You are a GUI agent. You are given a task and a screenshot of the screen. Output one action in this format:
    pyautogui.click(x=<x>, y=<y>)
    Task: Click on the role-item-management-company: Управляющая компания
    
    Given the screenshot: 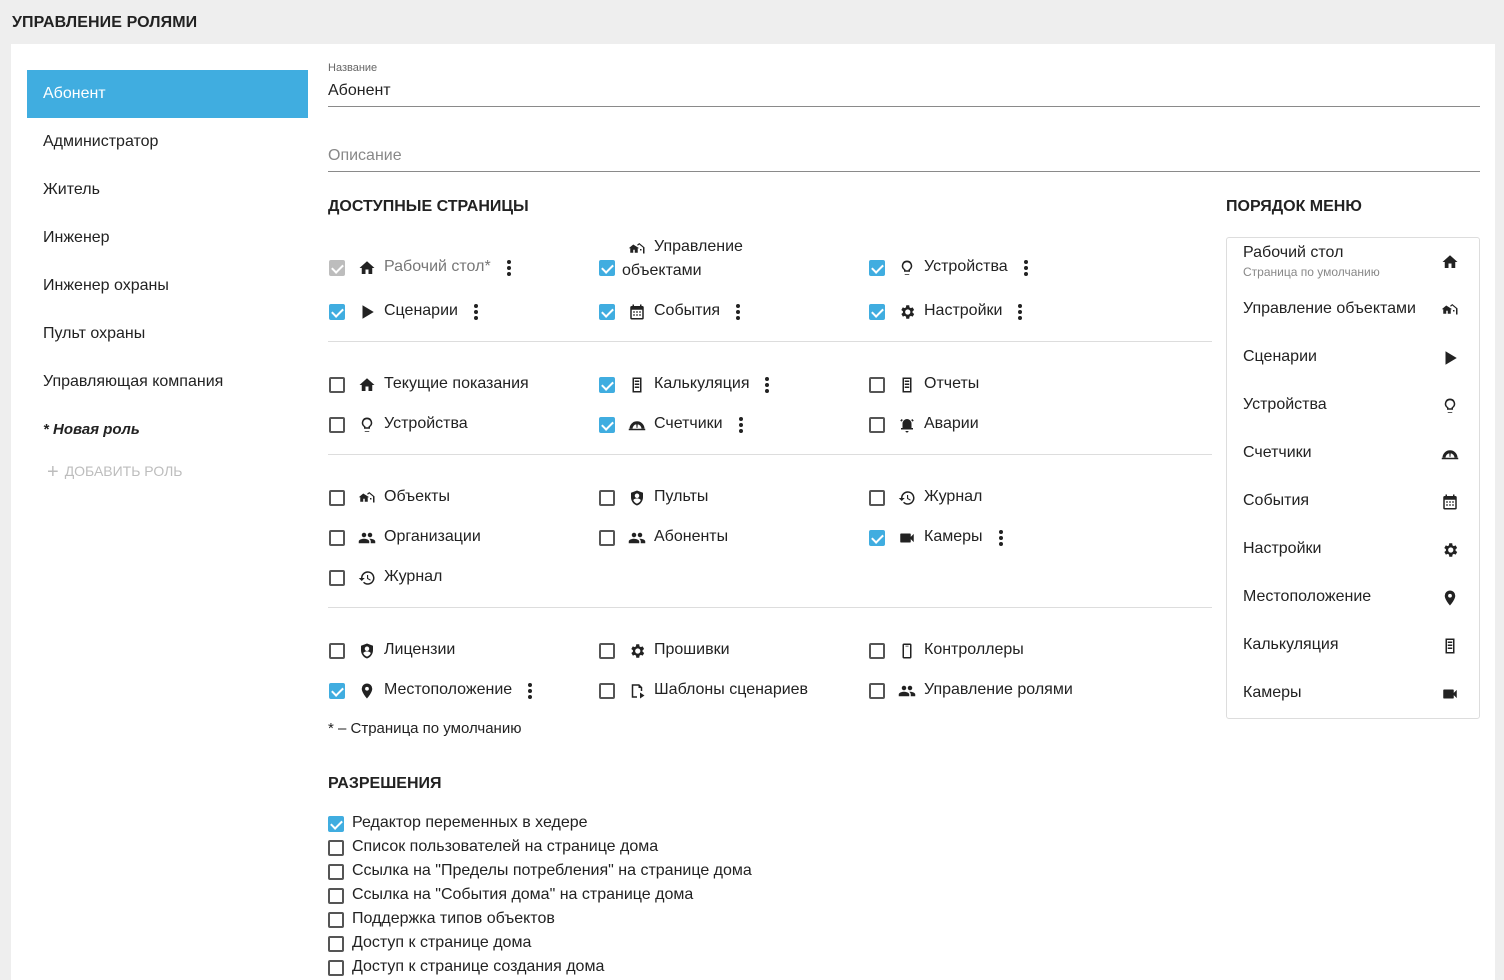 What is the action you would take?
    pyautogui.click(x=167, y=382)
    